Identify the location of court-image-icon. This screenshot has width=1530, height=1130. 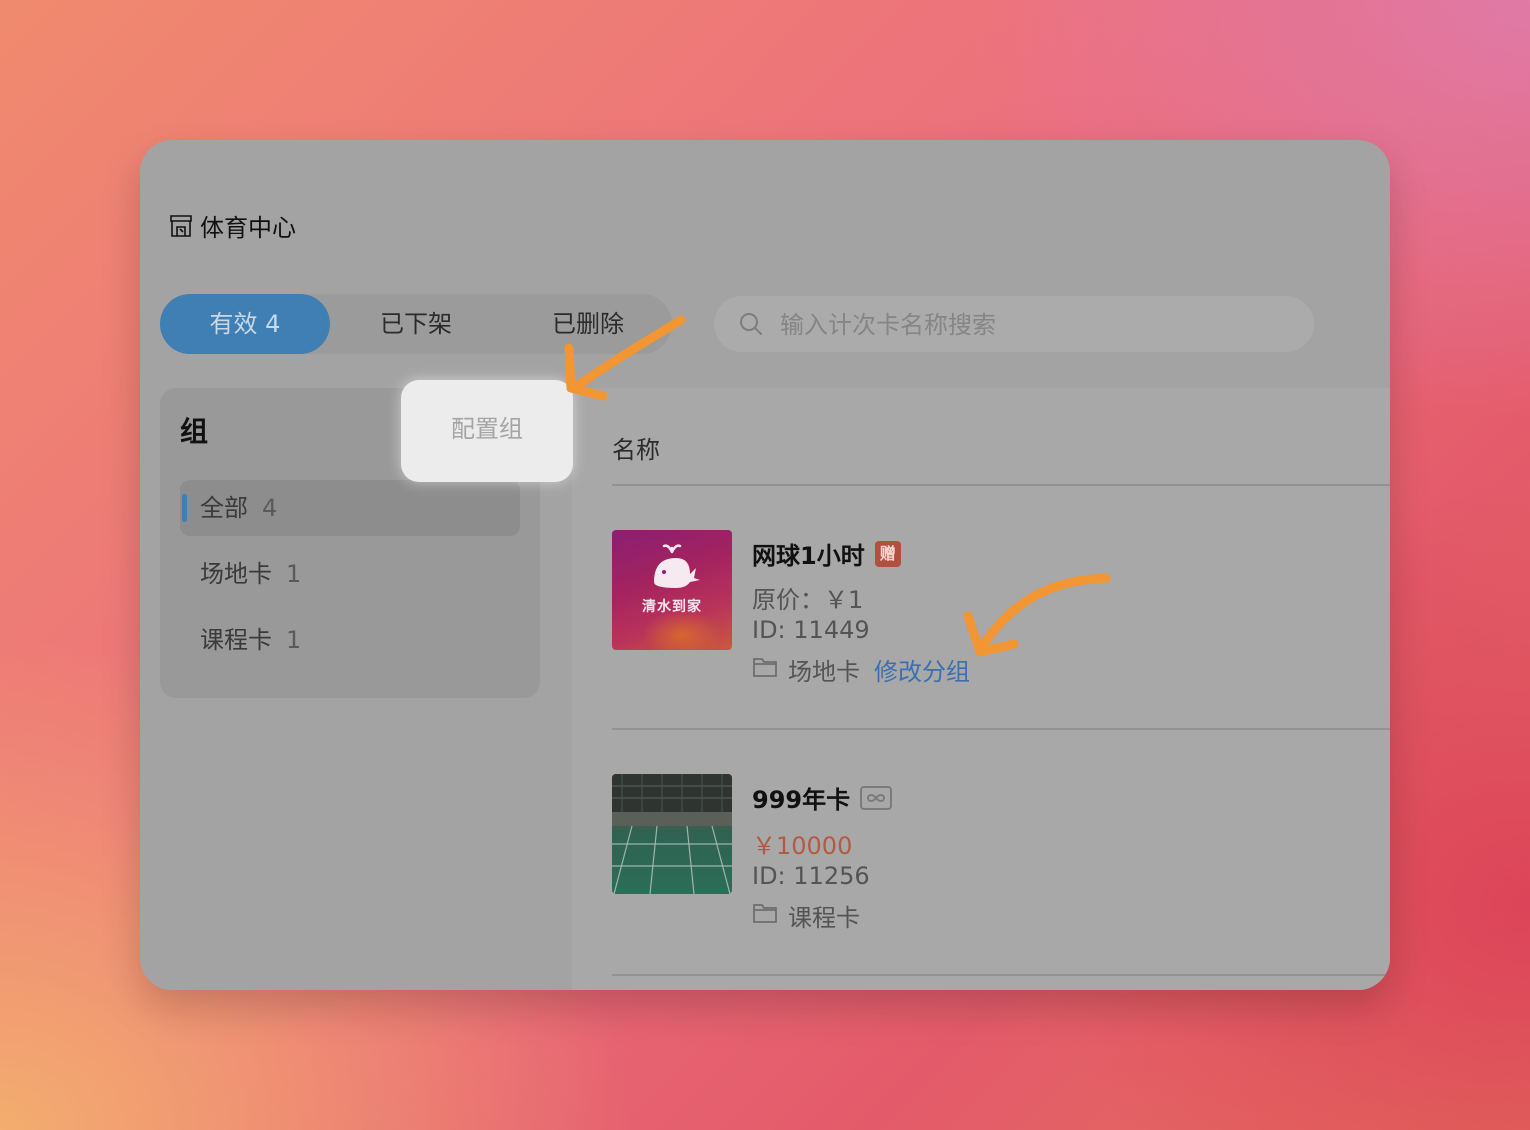
(672, 834).